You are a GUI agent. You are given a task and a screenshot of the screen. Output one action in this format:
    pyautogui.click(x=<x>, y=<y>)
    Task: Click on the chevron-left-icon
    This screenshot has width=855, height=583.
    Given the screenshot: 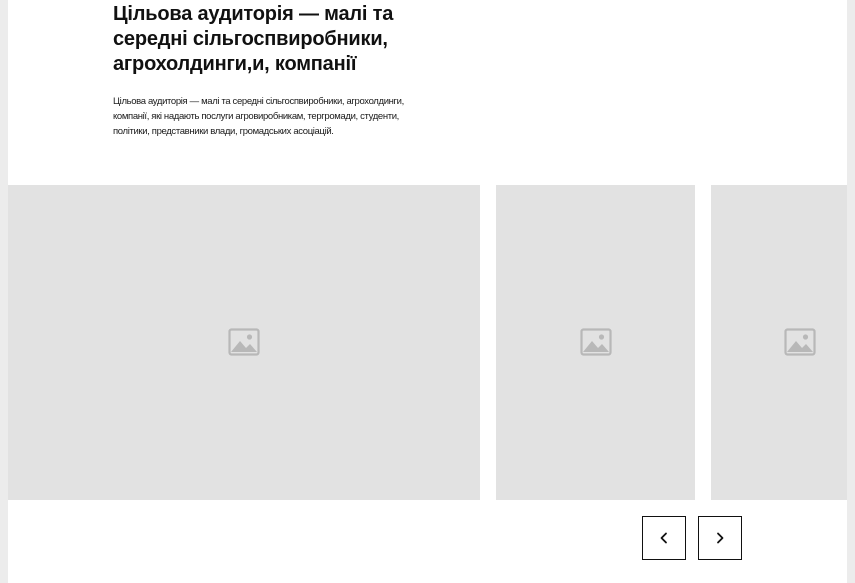 What is the action you would take?
    pyautogui.click(x=663, y=538)
    